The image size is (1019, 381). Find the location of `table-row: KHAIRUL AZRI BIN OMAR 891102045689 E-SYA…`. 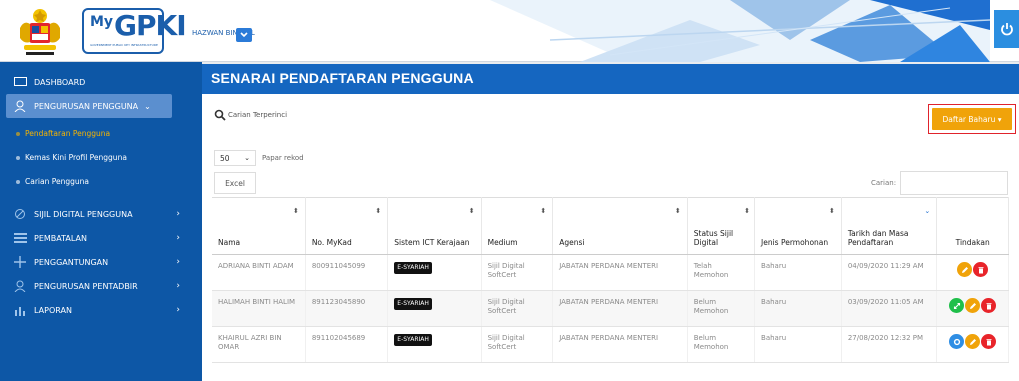

table-row: KHAIRUL AZRI BIN OMAR 891102045689 E-SYA… is located at coordinates (610, 344).